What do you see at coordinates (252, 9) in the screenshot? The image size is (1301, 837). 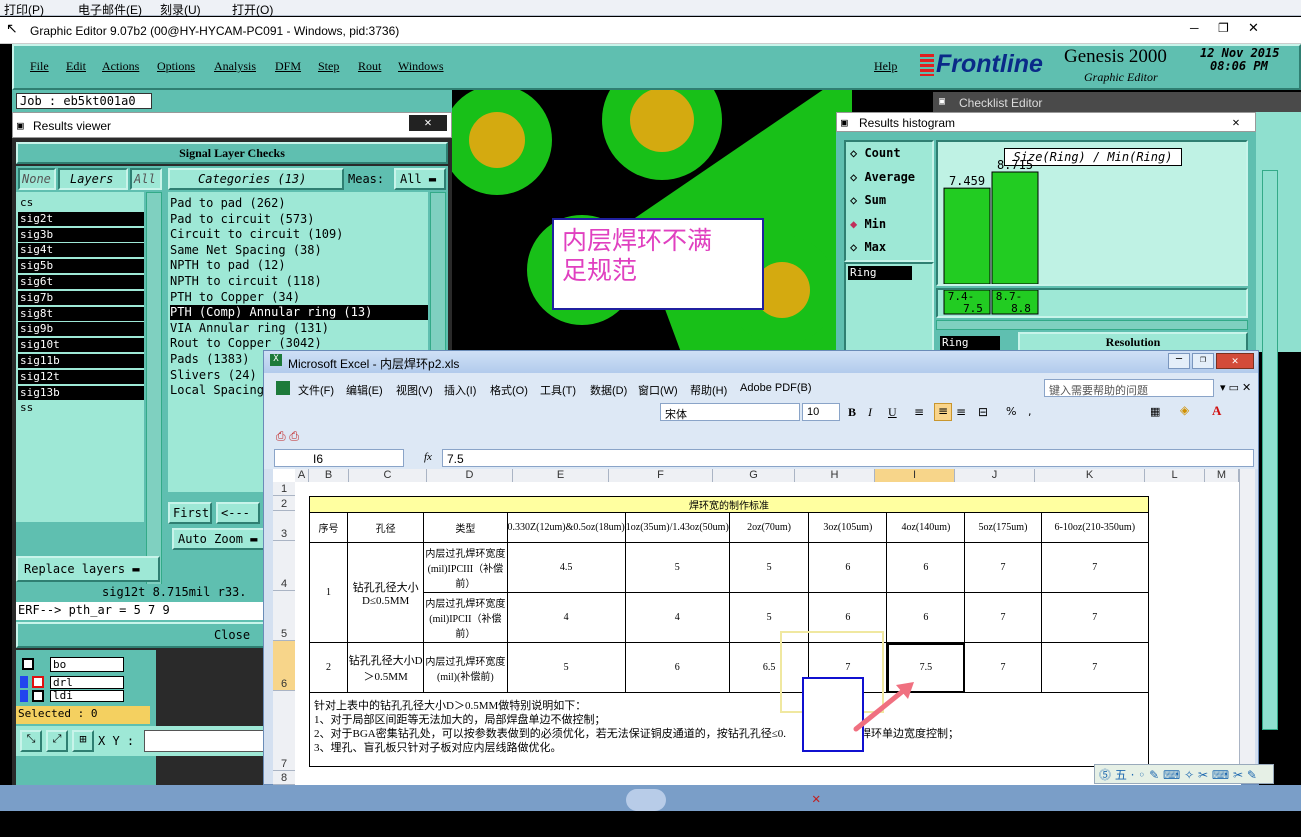 I see `open-menu: 打开(O)` at bounding box center [252, 9].